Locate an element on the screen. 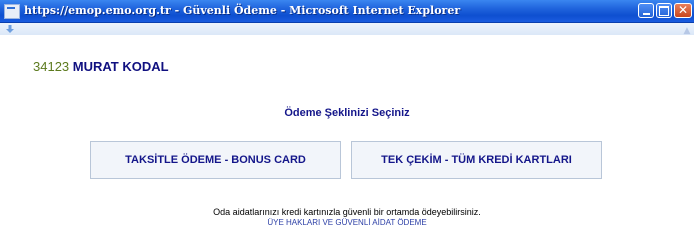 This screenshot has width=694, height=251. member-info: 34123 MURAT KODAL is located at coordinates (101, 67).